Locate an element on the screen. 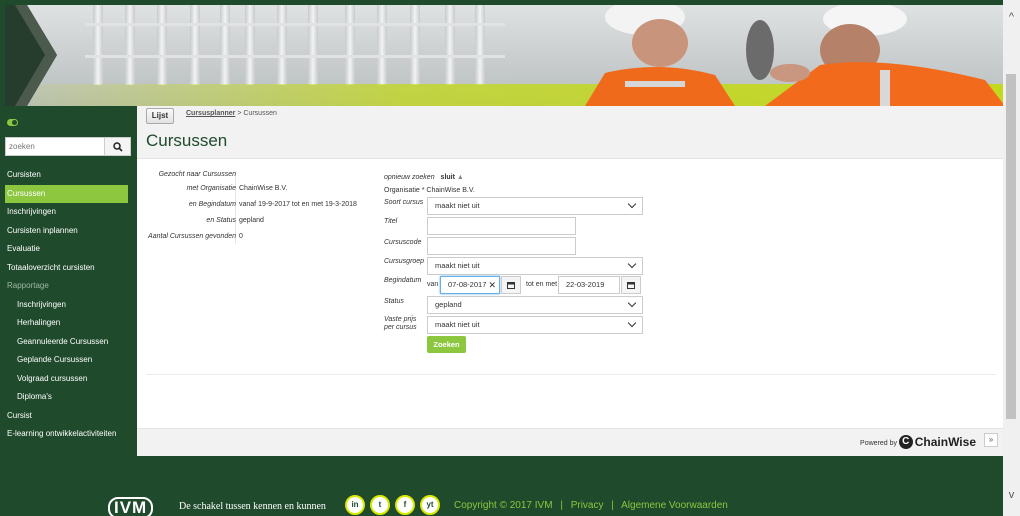 This screenshot has width=1020, height=516. breadcrumb-current: Cursussen is located at coordinates (260, 113).